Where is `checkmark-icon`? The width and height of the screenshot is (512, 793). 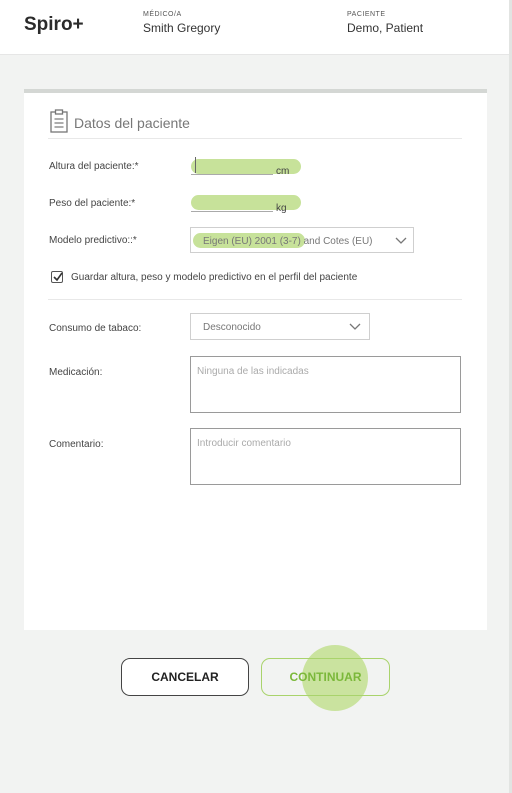
checkmark-icon is located at coordinates (58, 277).